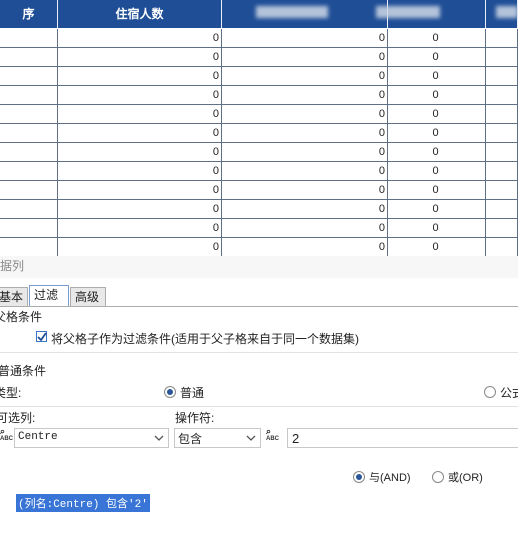  I want to click on tab-divider, so click(259, 306).